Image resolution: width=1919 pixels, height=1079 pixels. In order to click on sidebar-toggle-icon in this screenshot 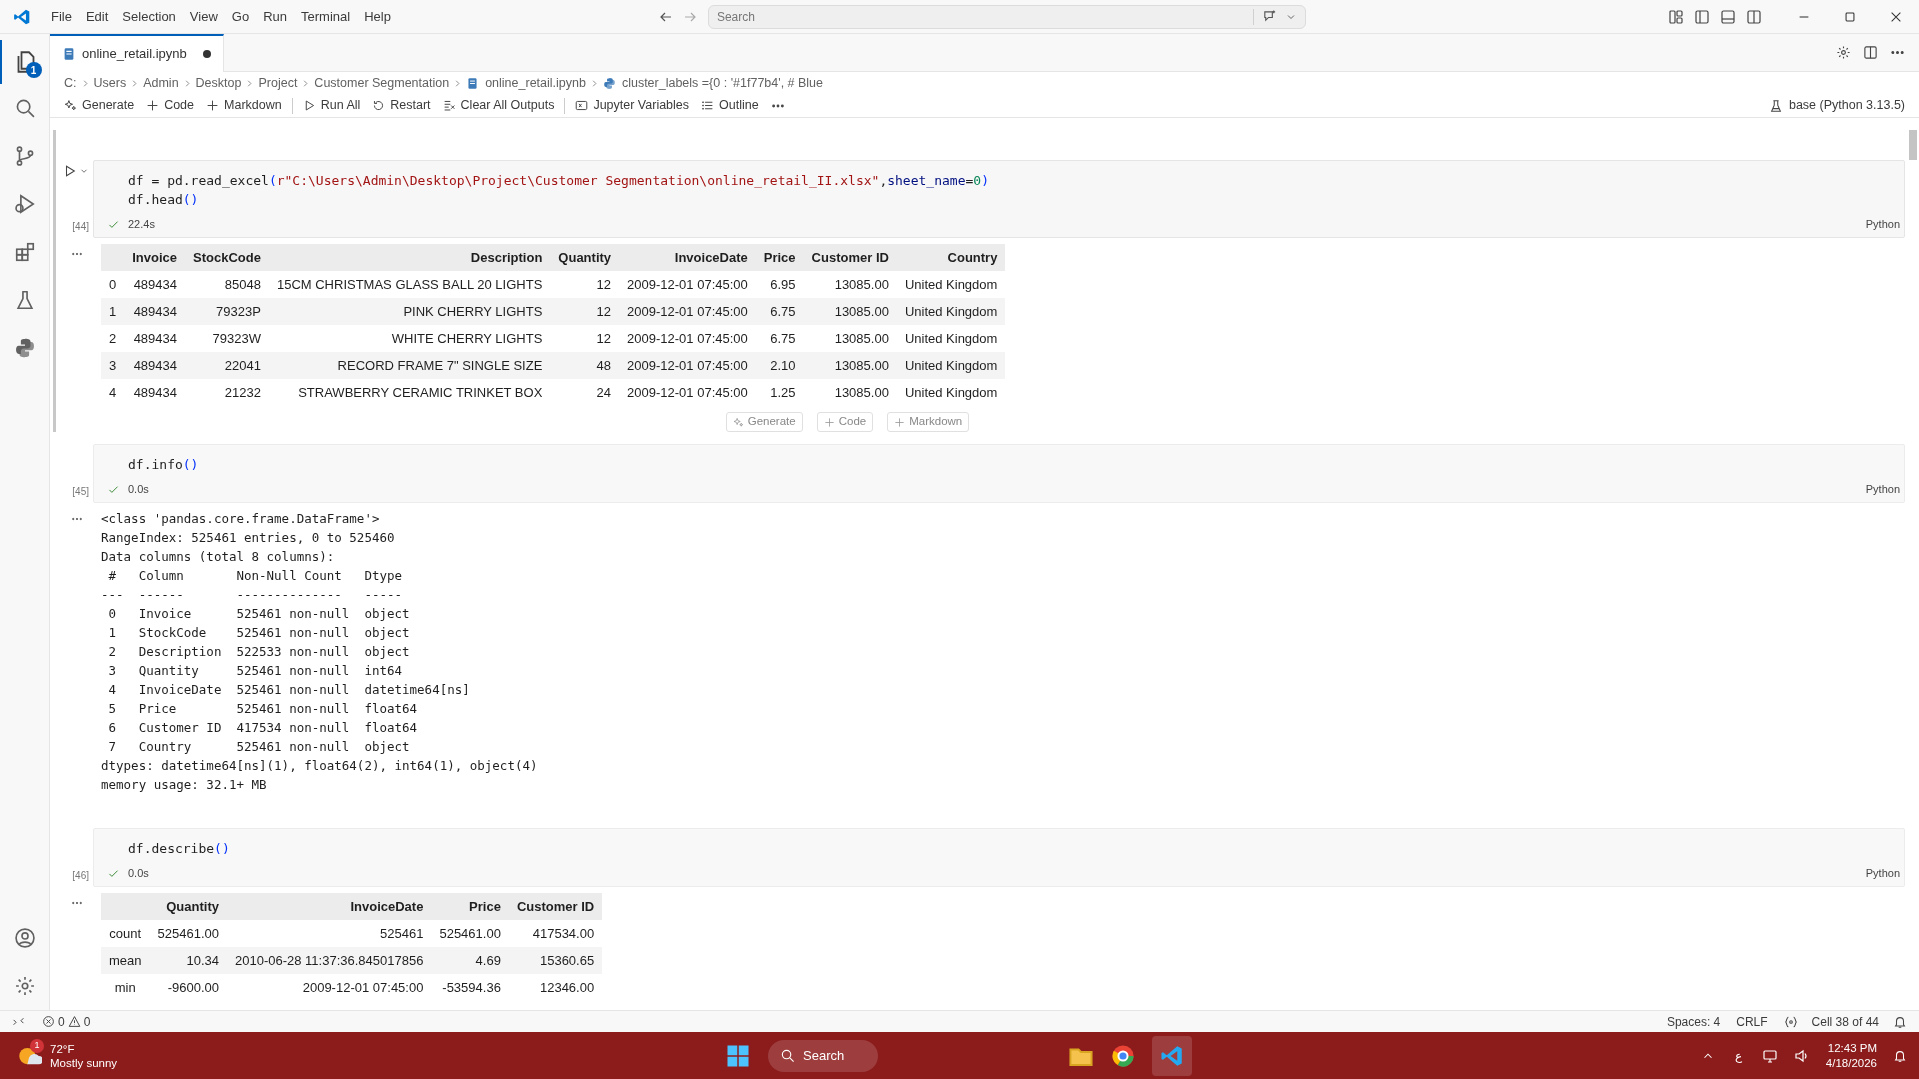, I will do `click(1702, 16)`.